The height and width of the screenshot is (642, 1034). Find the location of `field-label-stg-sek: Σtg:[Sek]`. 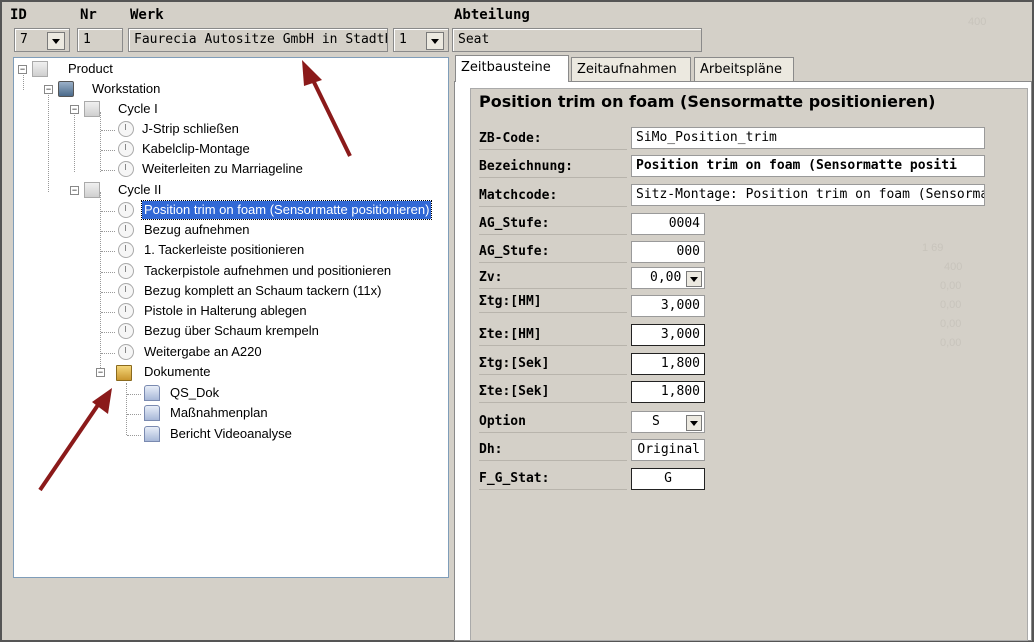

field-label-stg-sek: Σtg:[Sek] is located at coordinates (553, 364).